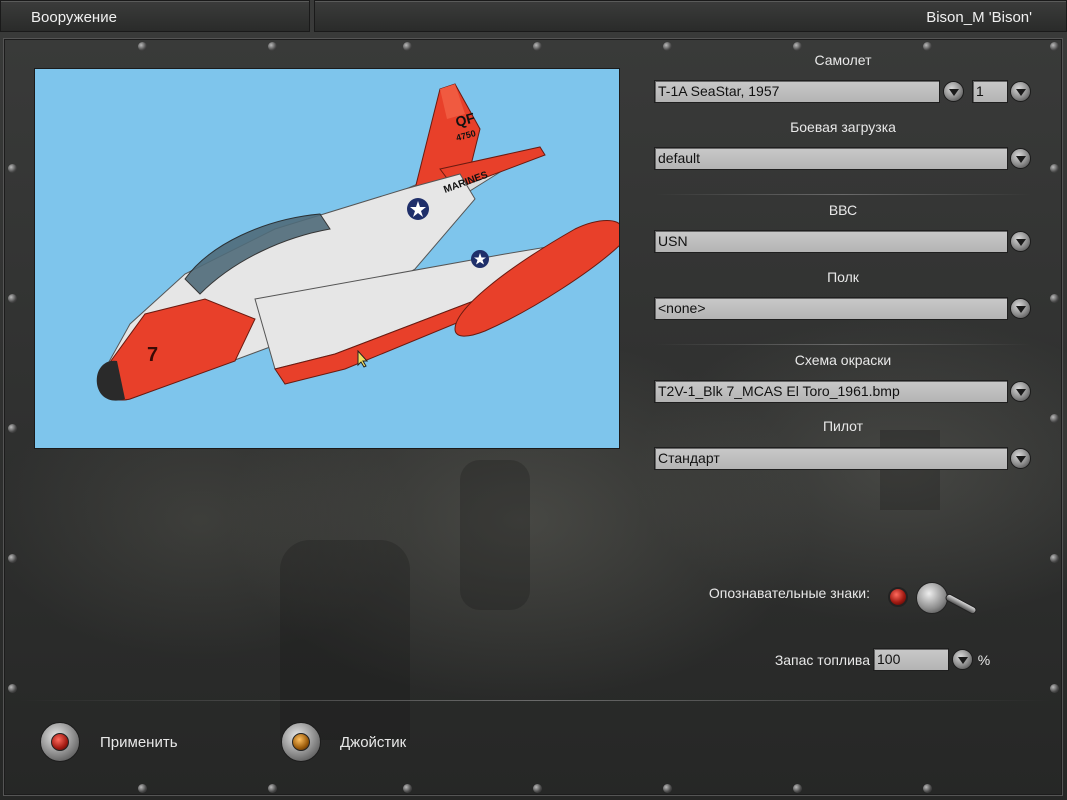 The width and height of the screenshot is (1067, 800). Describe the element at coordinates (822, 660) in the screenshot. I see `fuel-label: Запас топлива` at that location.